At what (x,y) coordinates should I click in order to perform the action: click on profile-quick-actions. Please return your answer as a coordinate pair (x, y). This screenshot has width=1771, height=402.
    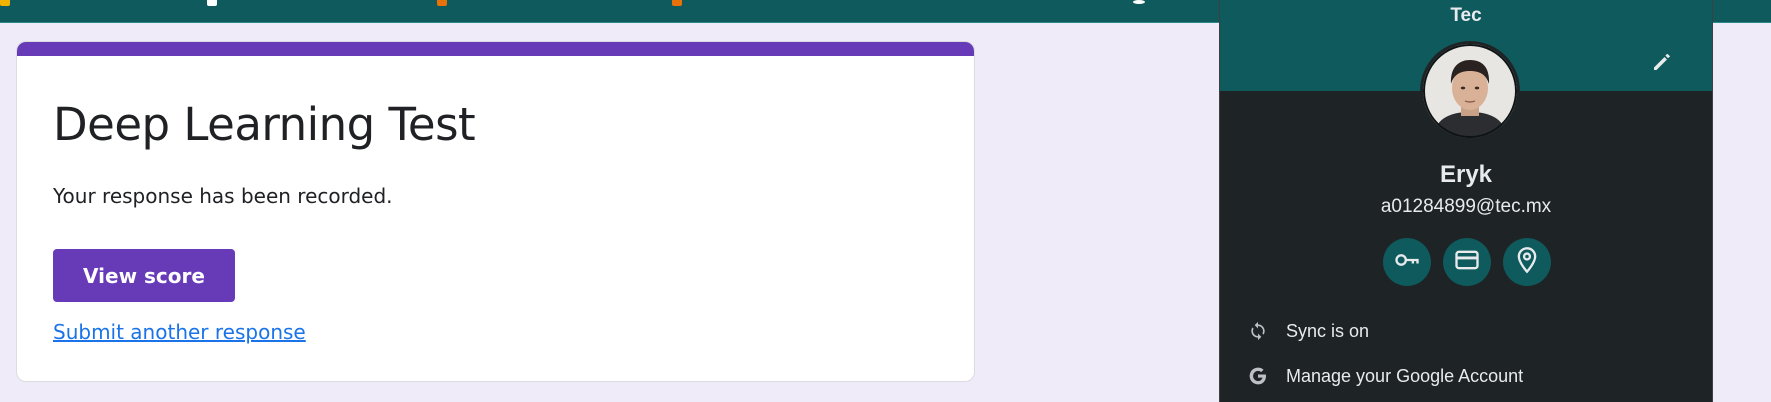
    Looking at the image, I should click on (1468, 263).